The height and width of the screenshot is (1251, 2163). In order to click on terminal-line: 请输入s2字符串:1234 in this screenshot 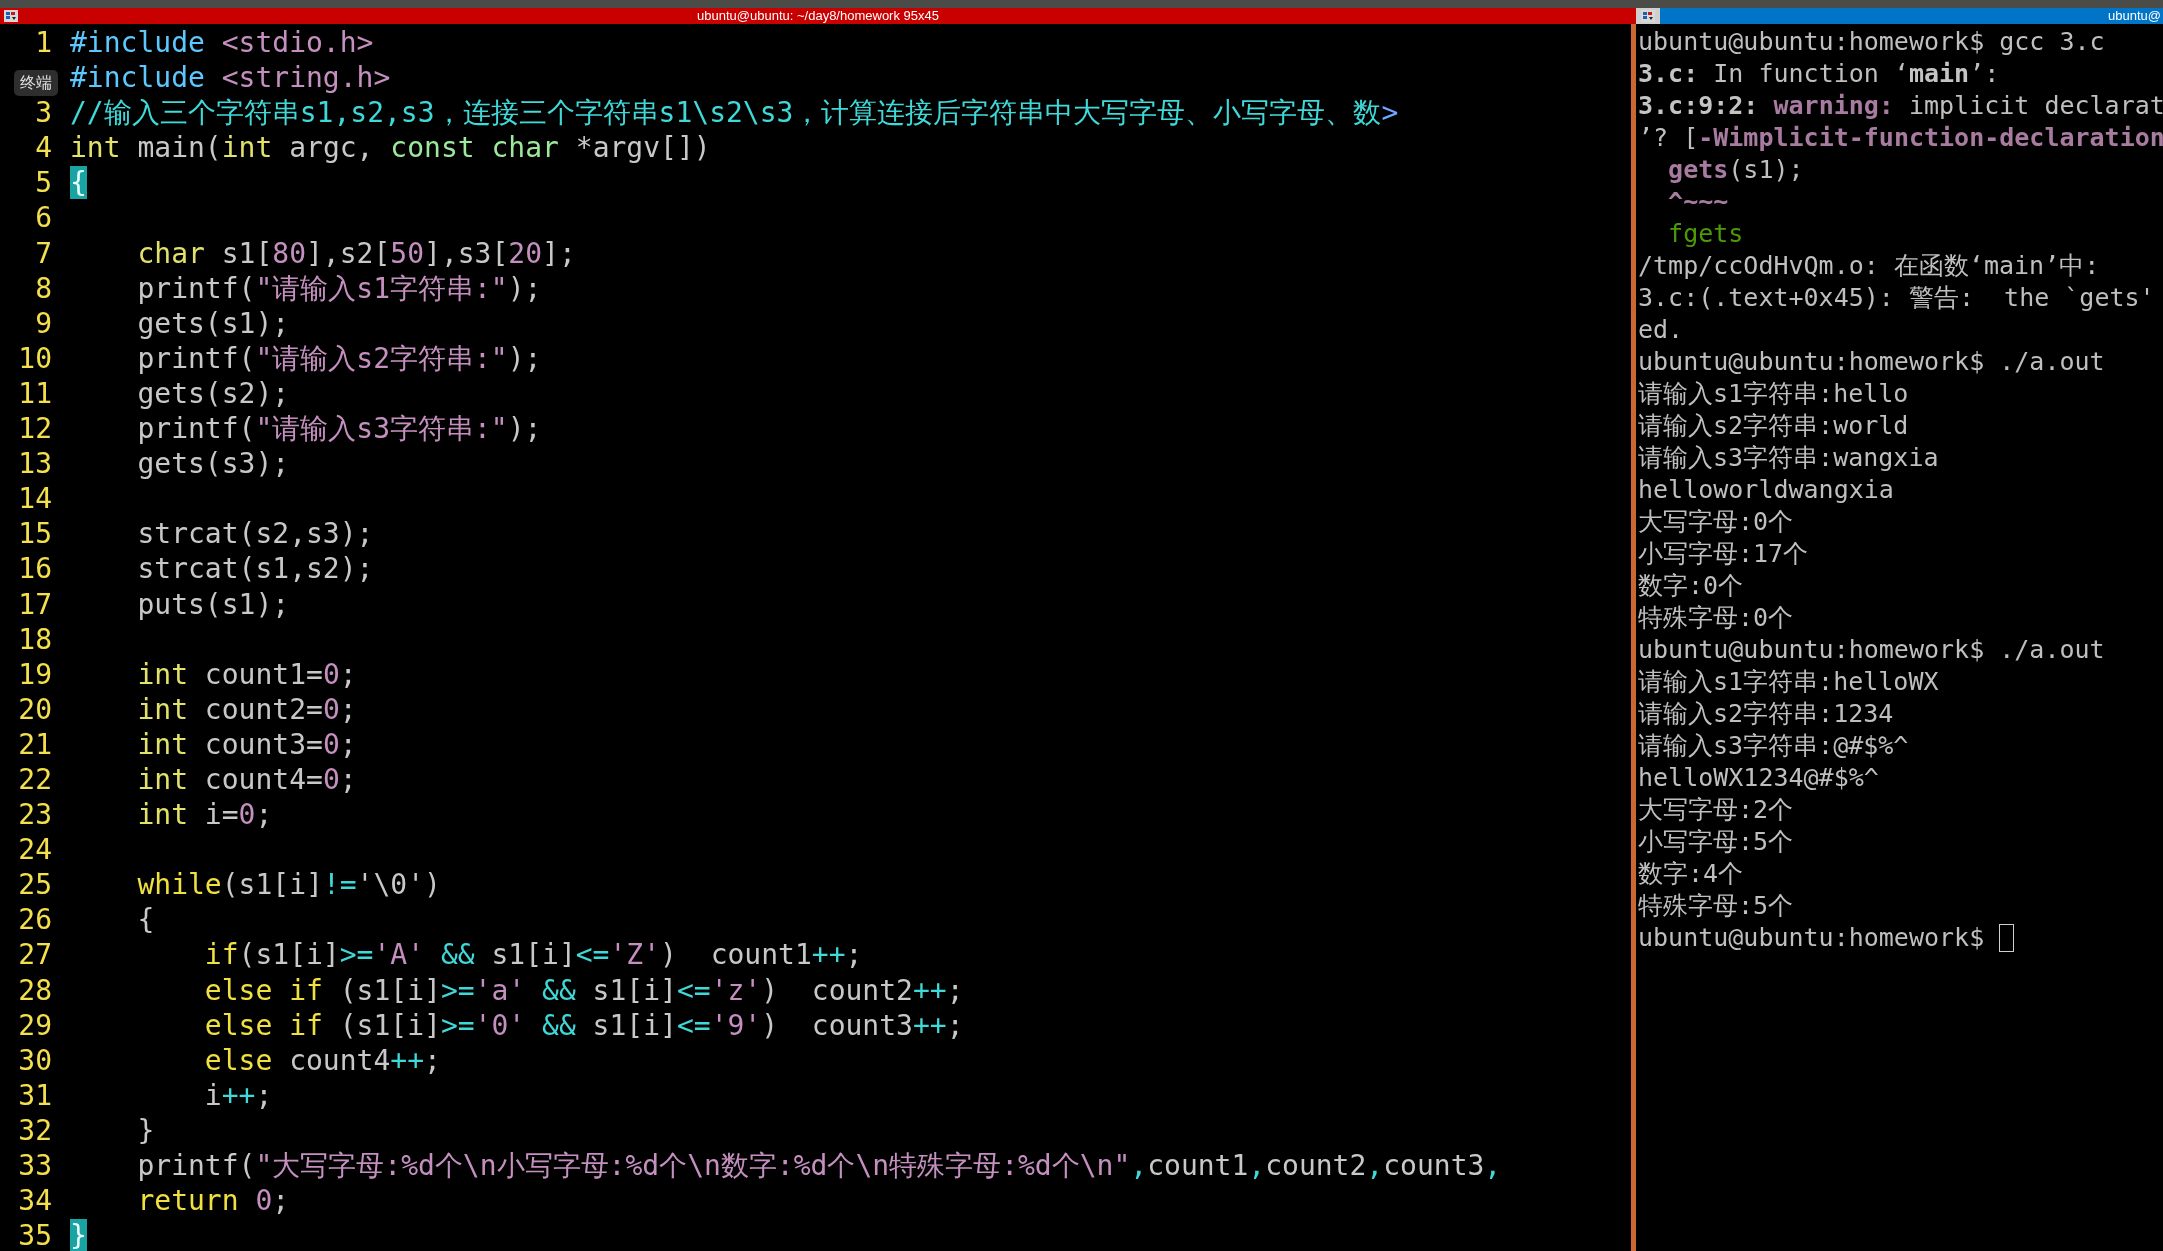, I will do `click(1766, 714)`.